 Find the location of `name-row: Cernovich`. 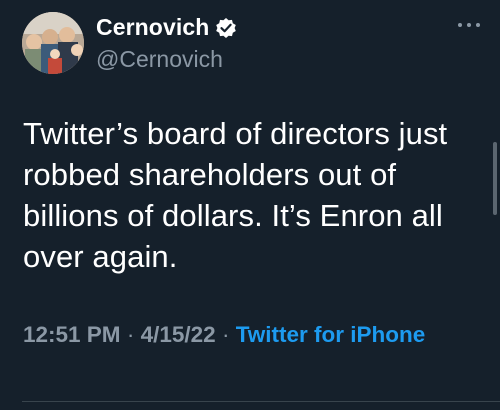

name-row: Cernovich is located at coordinates (166, 28).